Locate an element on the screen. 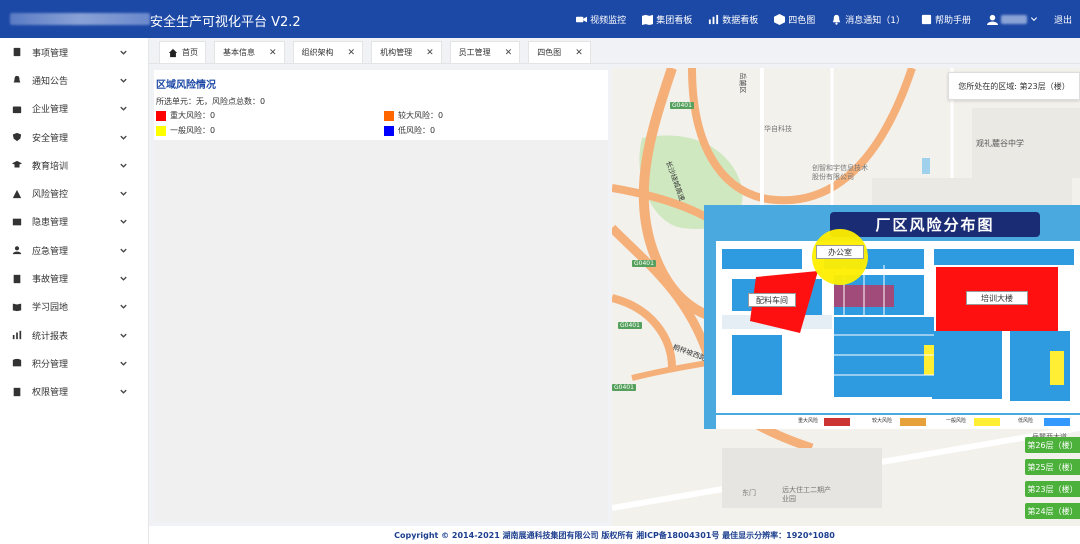 The height and width of the screenshot is (544, 1080). top-nav: 视频监控 集团看板 数据看板 四色图 消息通知（1） 帮助手册 退出 is located at coordinates (824, 19).